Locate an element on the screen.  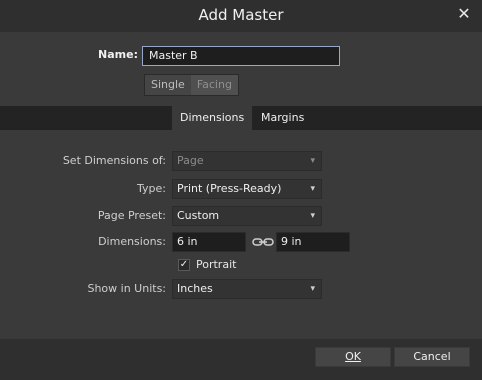
single-option: Single is located at coordinates (168, 85).